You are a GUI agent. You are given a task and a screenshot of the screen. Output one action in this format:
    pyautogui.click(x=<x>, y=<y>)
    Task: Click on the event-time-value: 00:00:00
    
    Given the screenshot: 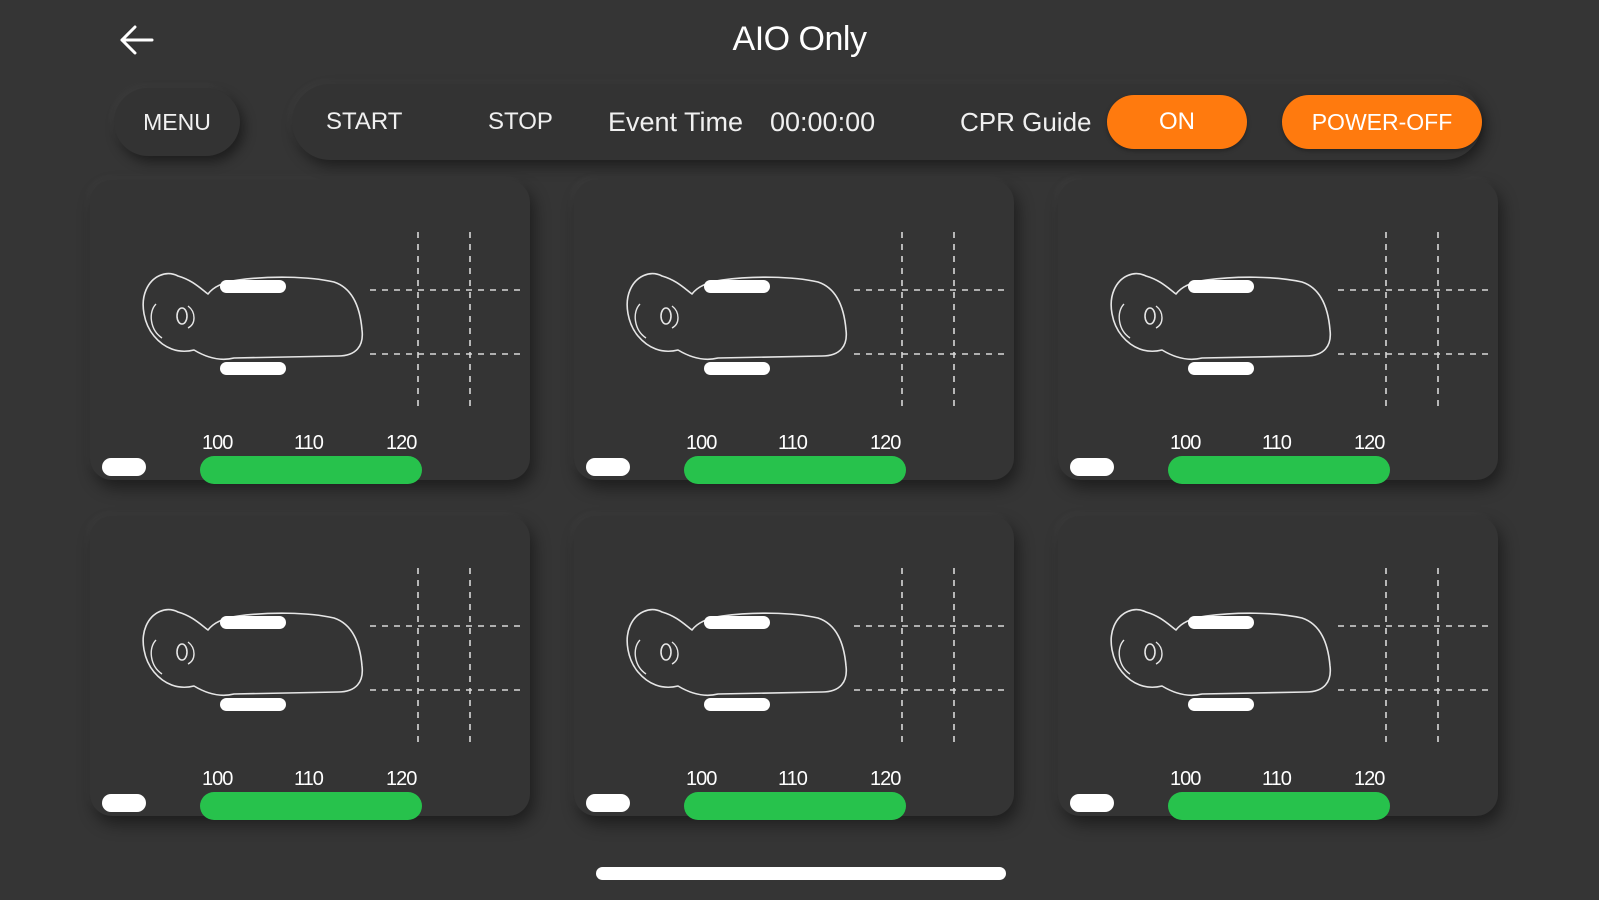 What is the action you would take?
    pyautogui.click(x=823, y=121)
    